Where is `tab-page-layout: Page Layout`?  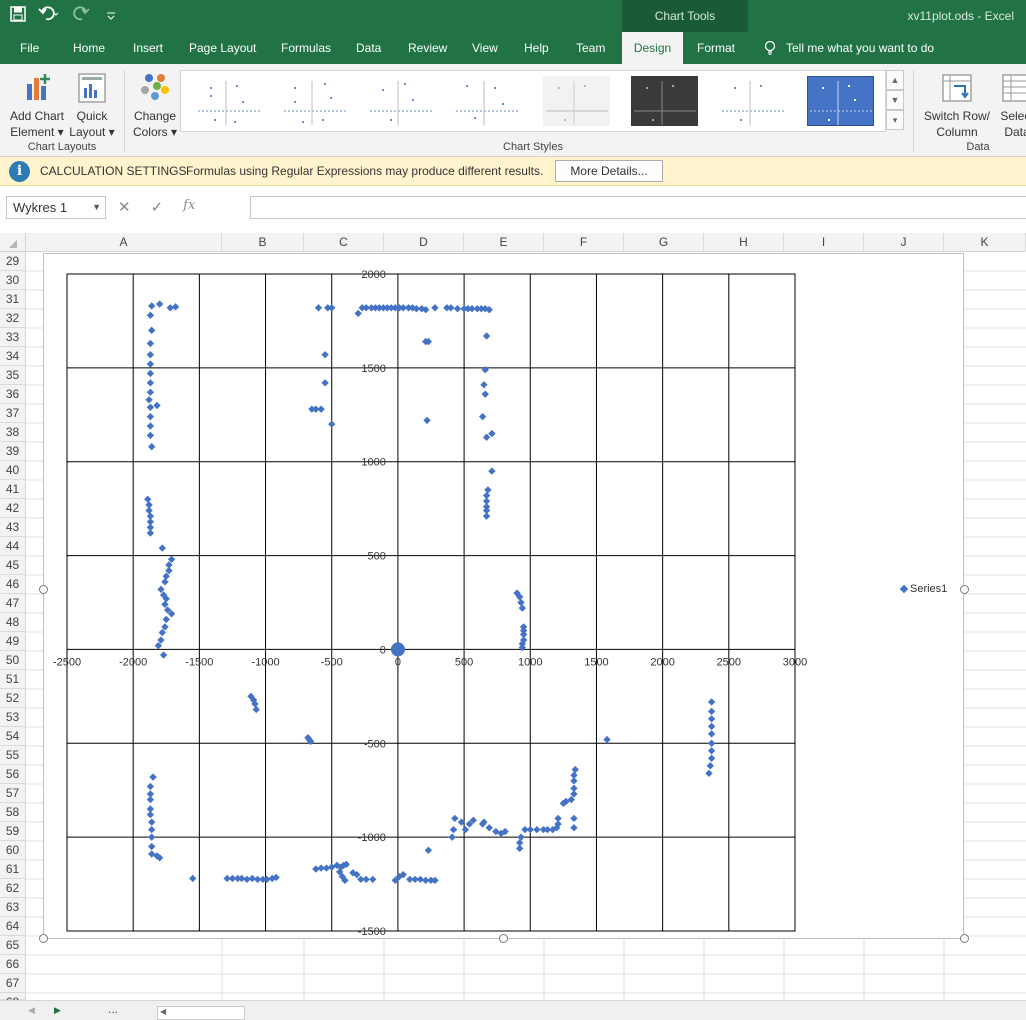
tab-page-layout: Page Layout is located at coordinates (222, 48).